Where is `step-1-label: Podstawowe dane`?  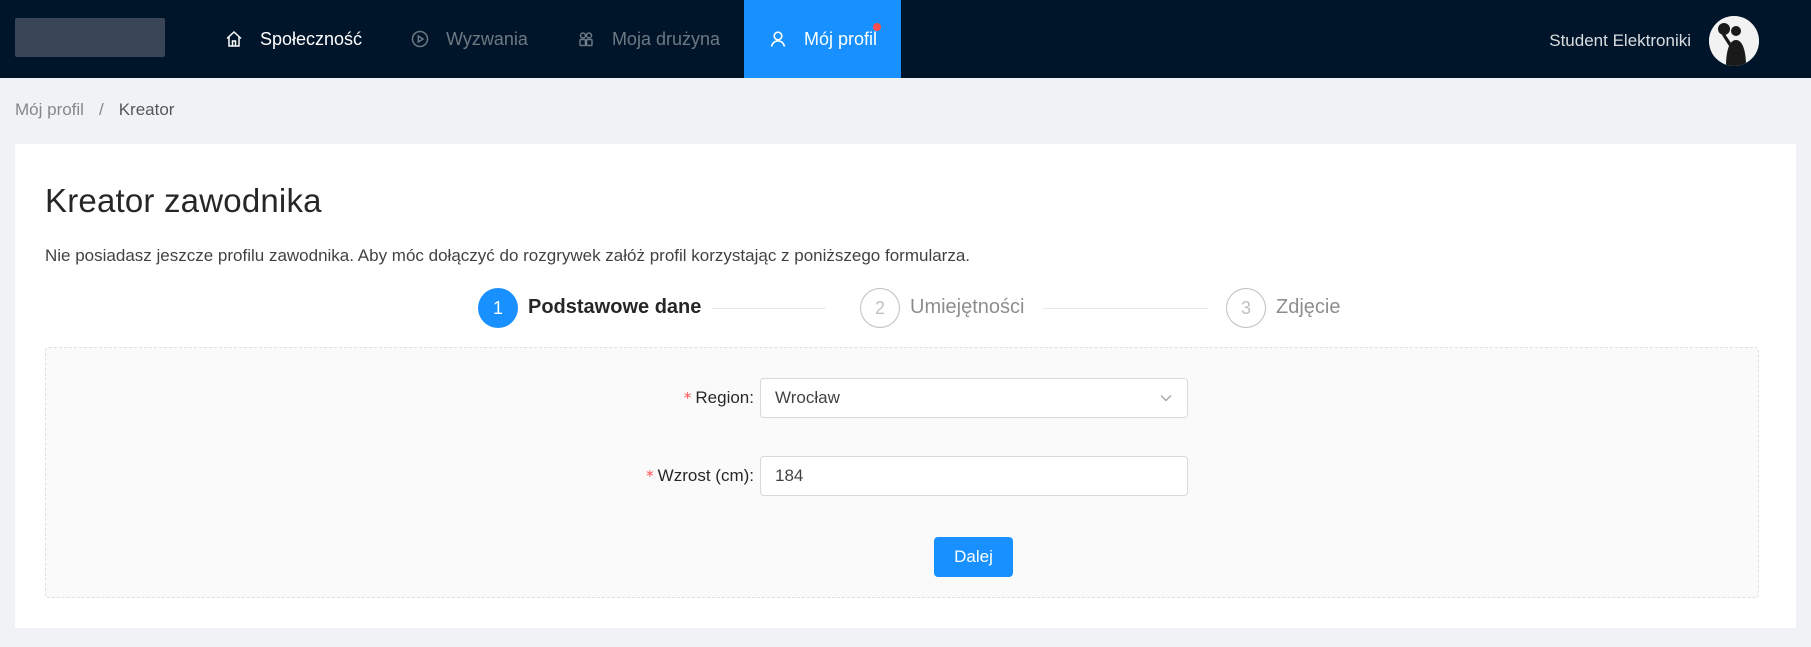 step-1-label: Podstawowe dane is located at coordinates (615, 307).